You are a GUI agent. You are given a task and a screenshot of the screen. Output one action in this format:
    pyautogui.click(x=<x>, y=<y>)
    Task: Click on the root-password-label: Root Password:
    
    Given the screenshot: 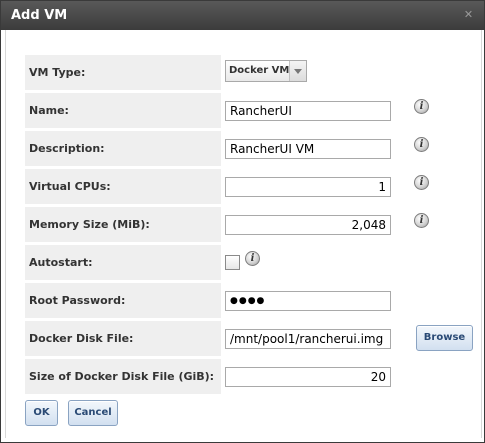 What is the action you would take?
    pyautogui.click(x=123, y=300)
    